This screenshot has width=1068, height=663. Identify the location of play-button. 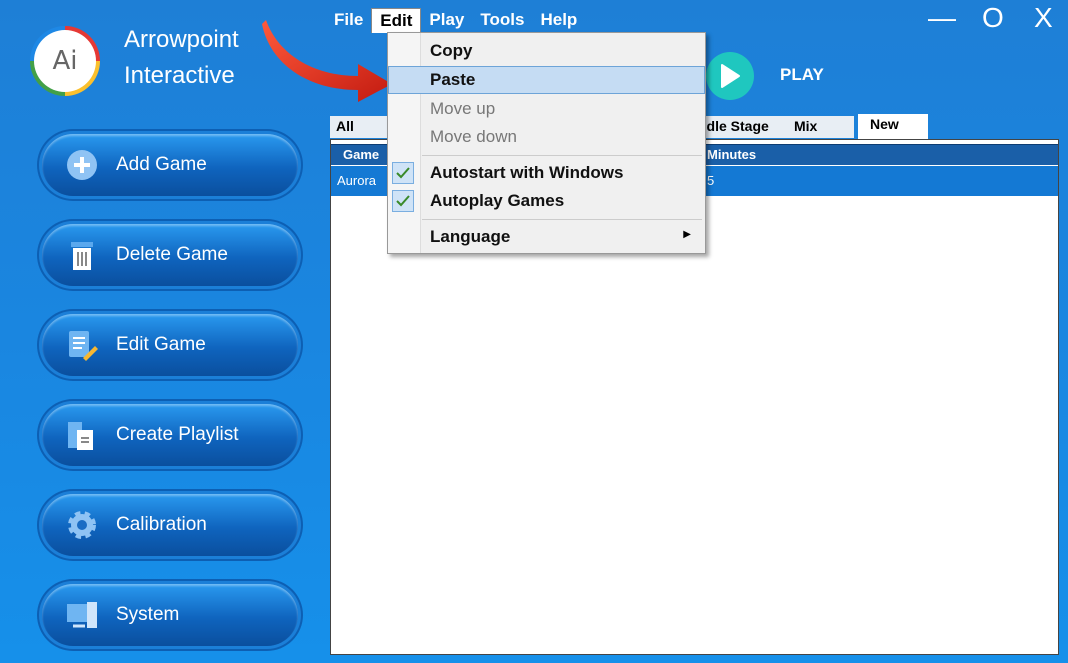
(730, 76).